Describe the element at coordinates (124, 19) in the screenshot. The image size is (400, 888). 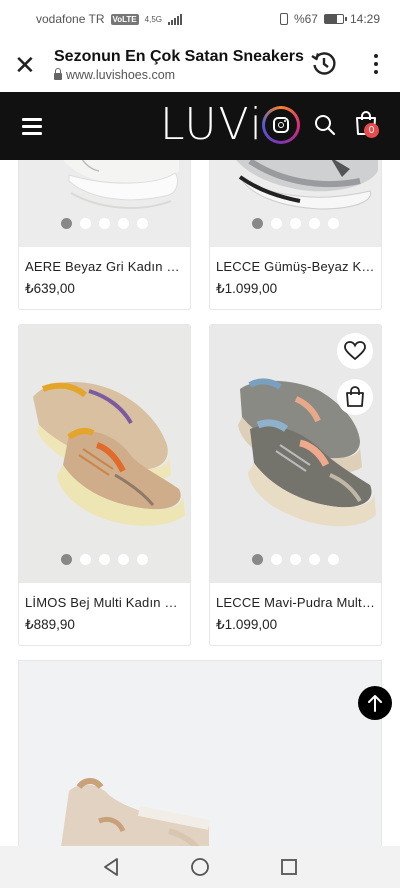
I see `volte-badge: VoLTE` at that location.